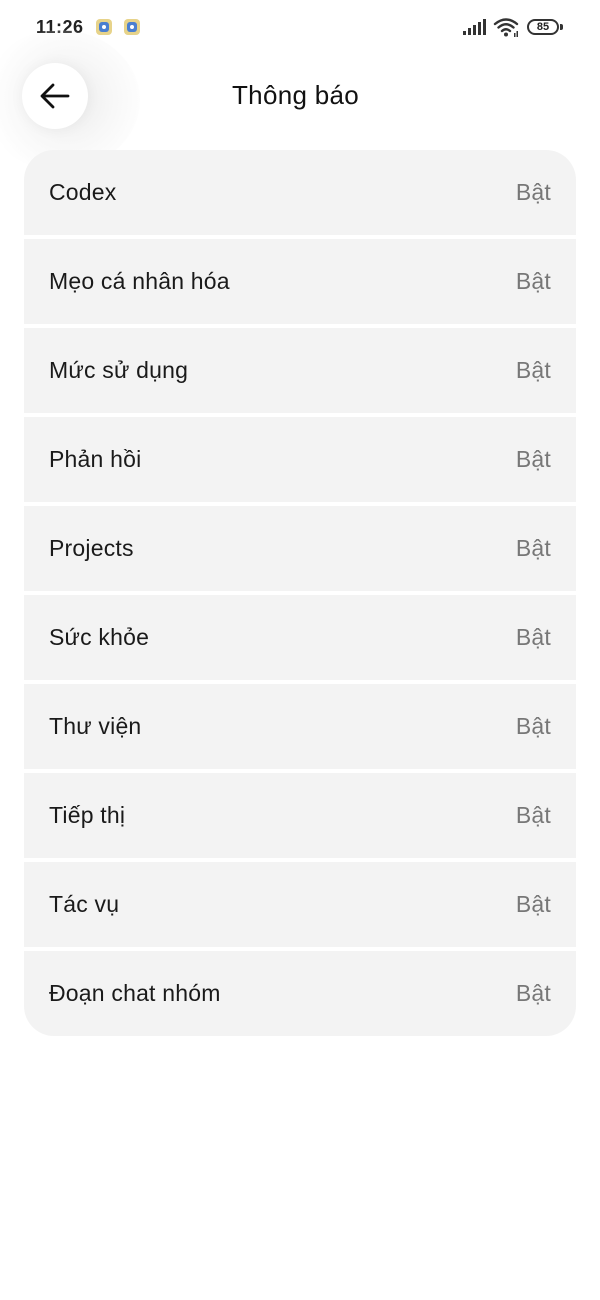 The image size is (600, 1300). What do you see at coordinates (300, 548) in the screenshot?
I see `list-item-projects: Projects Bật` at bounding box center [300, 548].